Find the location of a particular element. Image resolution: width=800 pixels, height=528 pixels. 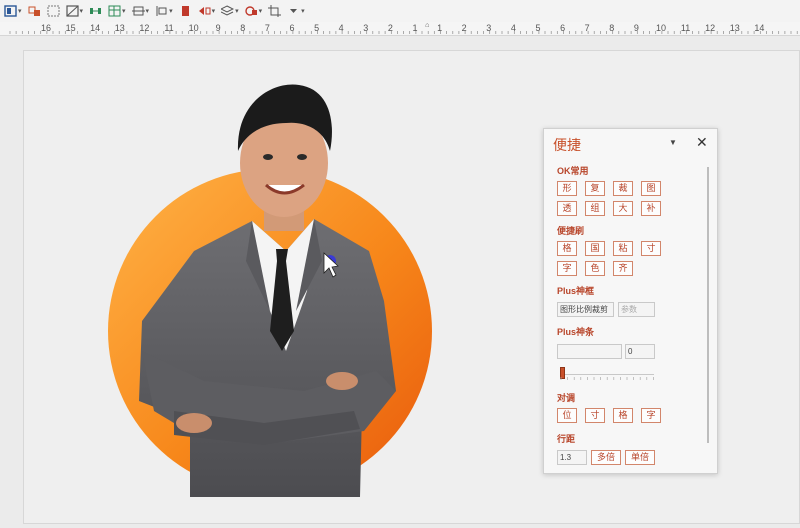

toolbar-button-bookmark is located at coordinates (185, 11).